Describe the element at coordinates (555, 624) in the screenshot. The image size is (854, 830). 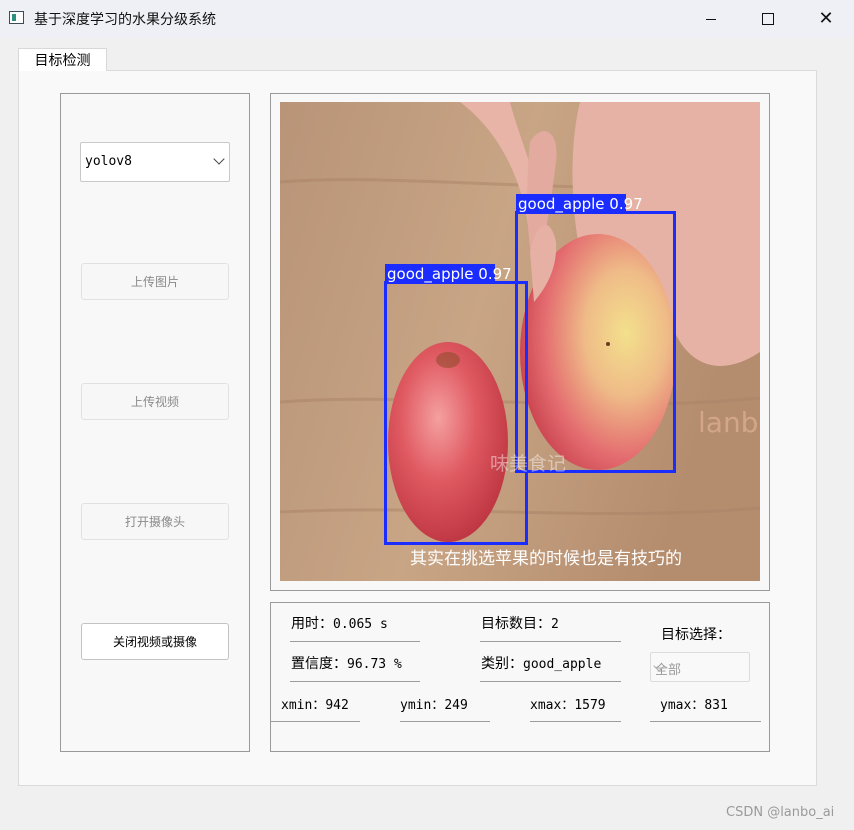
I see `count-value: 2` at that location.